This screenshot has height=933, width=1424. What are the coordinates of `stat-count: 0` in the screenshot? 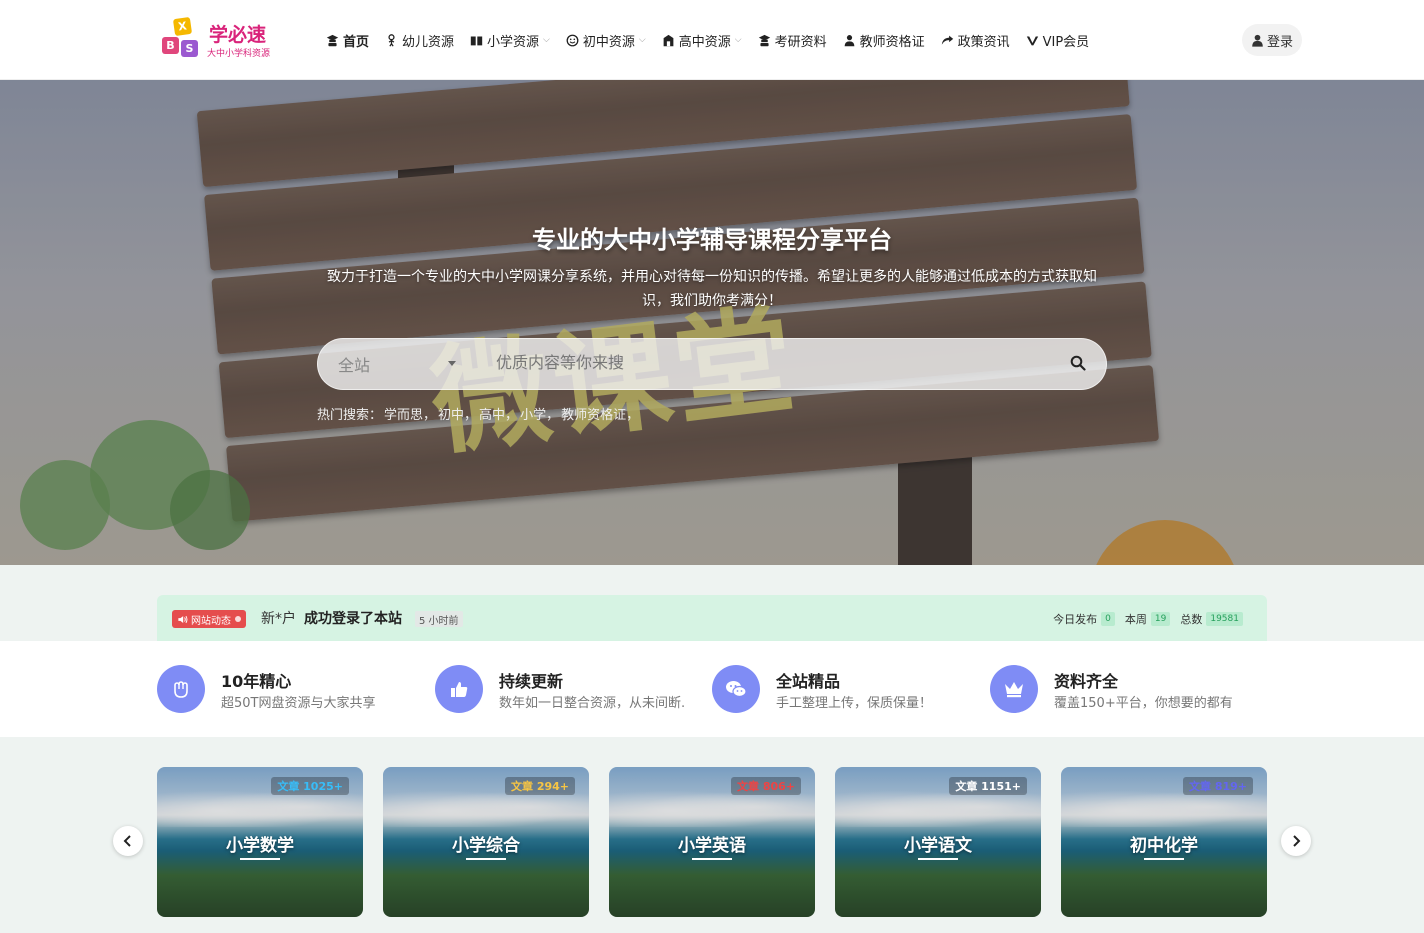 It's located at (1108, 619).